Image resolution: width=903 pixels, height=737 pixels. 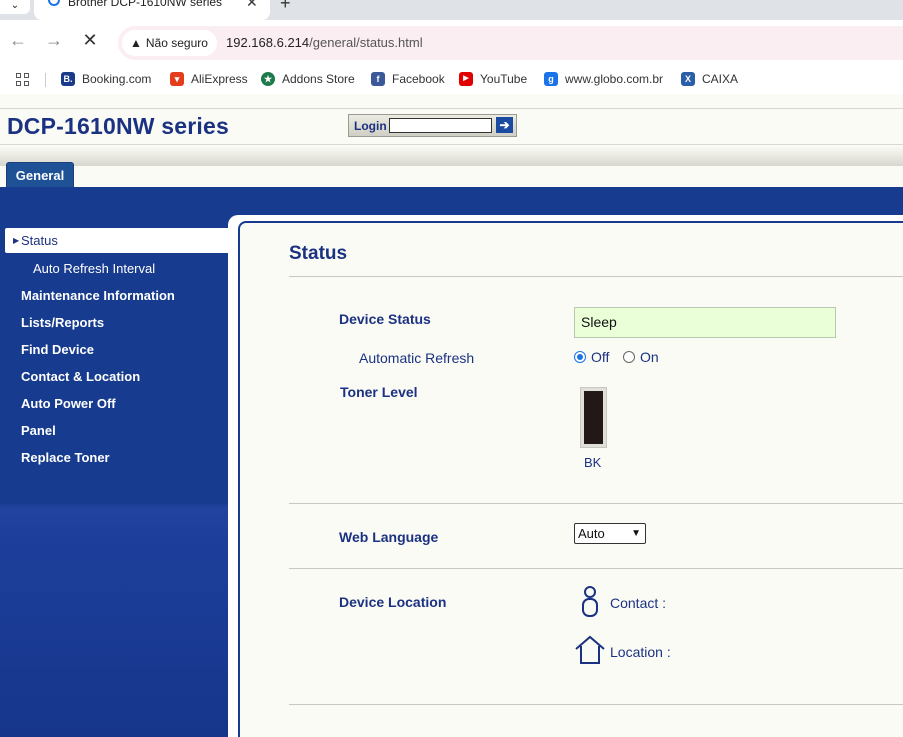 What do you see at coordinates (610, 533) in the screenshot?
I see `web-language-select: Auto ▼` at bounding box center [610, 533].